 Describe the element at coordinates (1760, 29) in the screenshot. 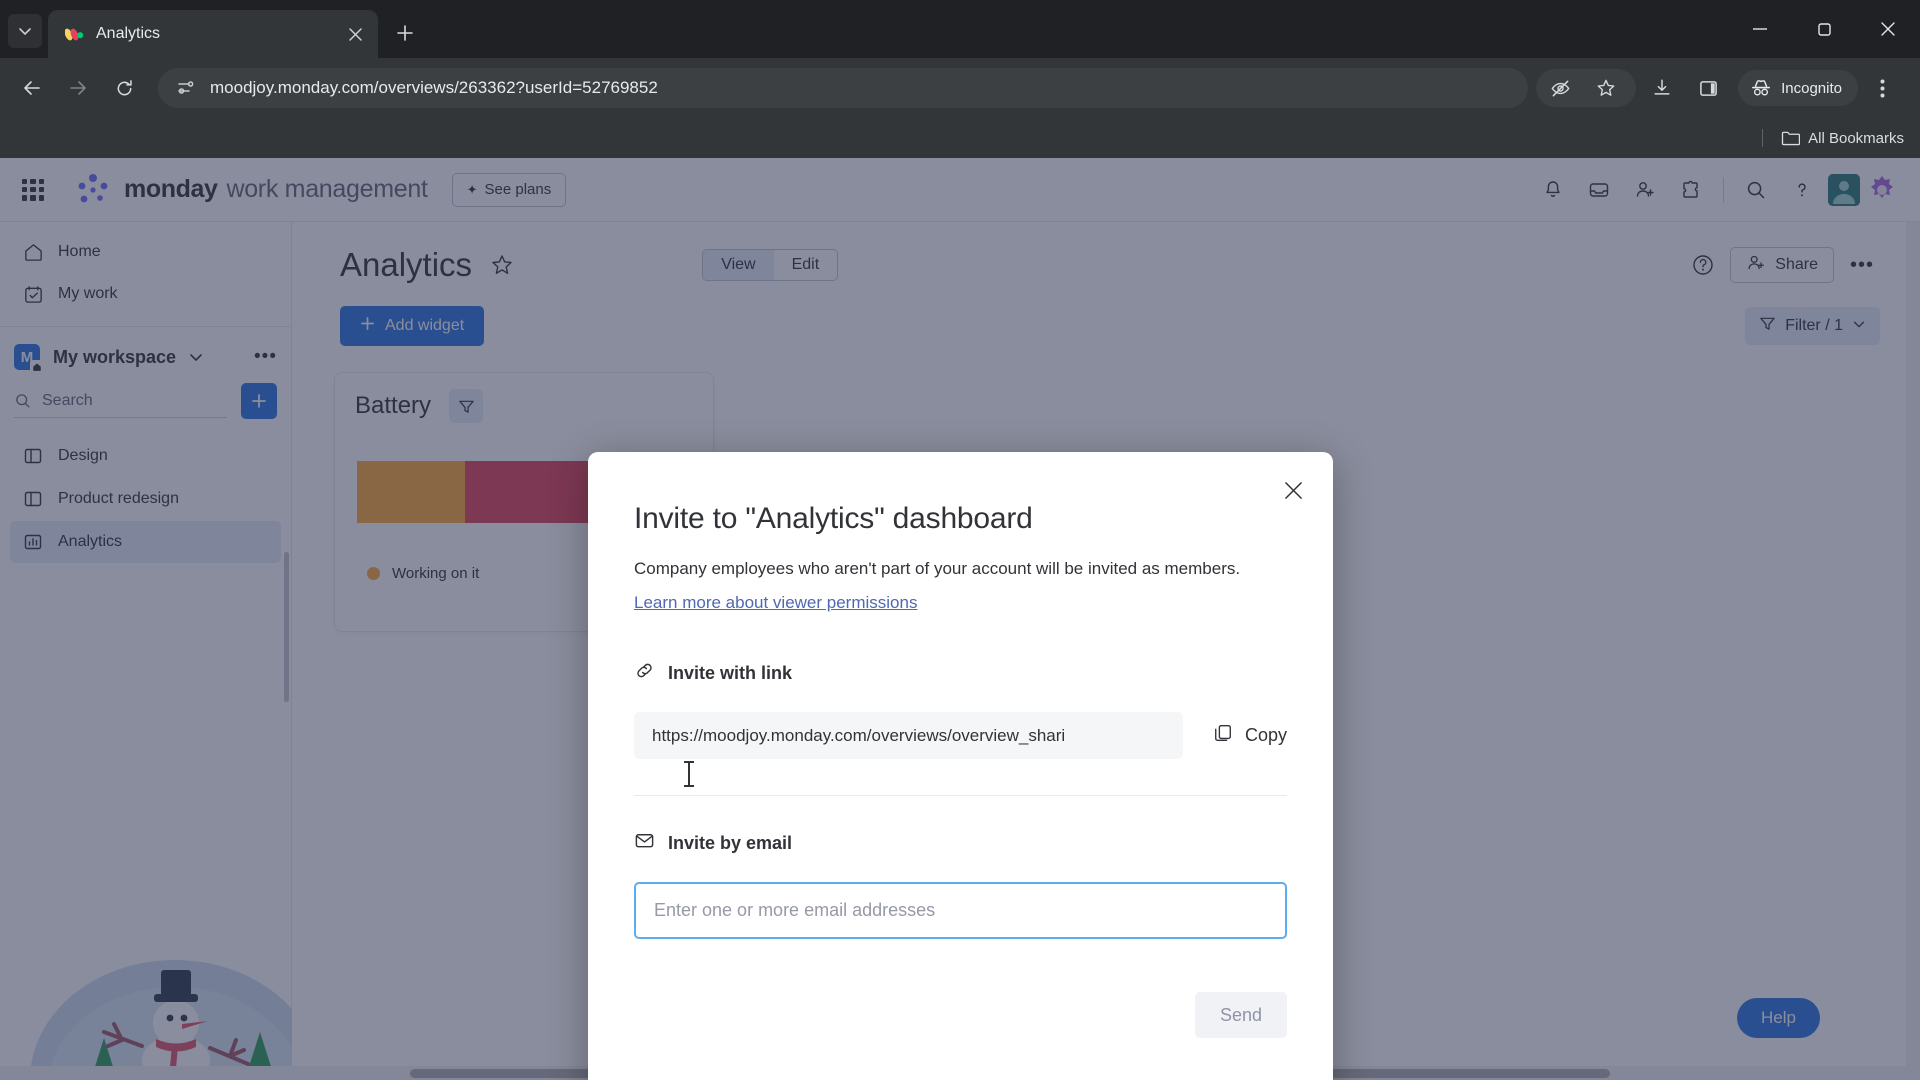

I see `minimize-button` at that location.